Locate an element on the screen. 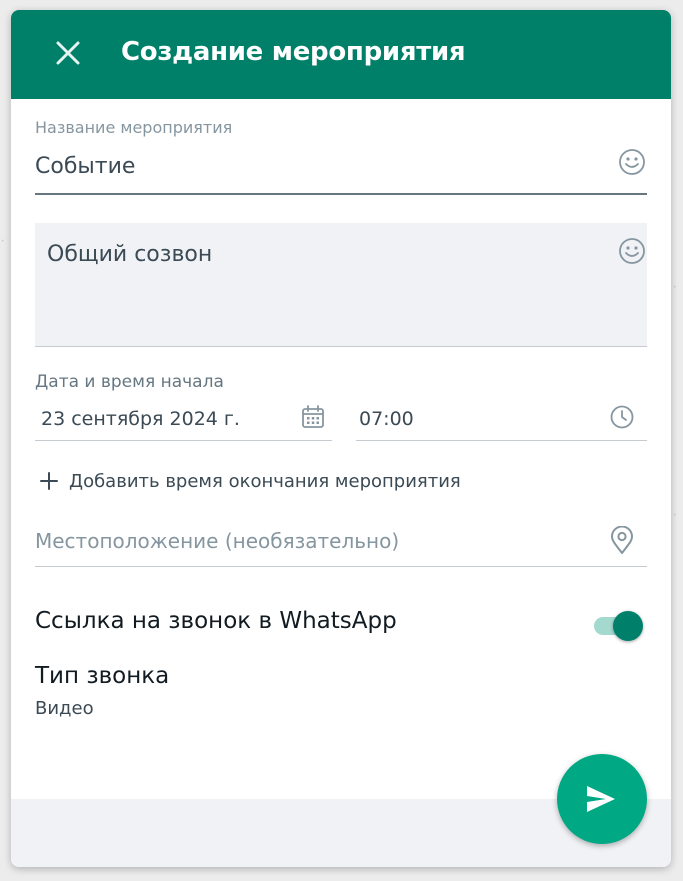  close-icon is located at coordinates (68, 53).